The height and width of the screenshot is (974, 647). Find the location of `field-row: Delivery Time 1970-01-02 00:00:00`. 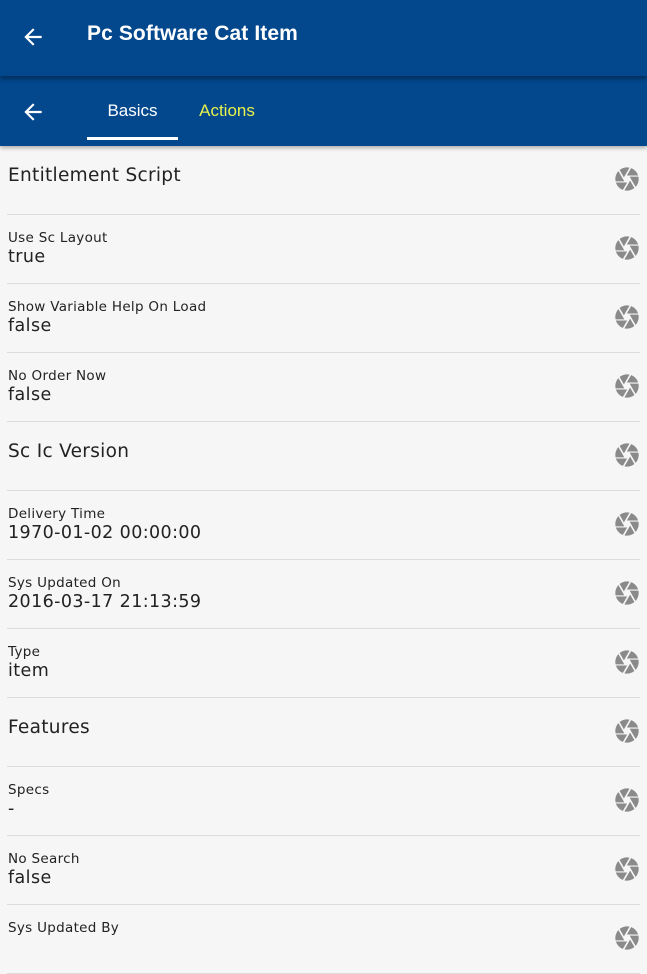

field-row: Delivery Time 1970-01-02 00:00:00 is located at coordinates (323, 525).